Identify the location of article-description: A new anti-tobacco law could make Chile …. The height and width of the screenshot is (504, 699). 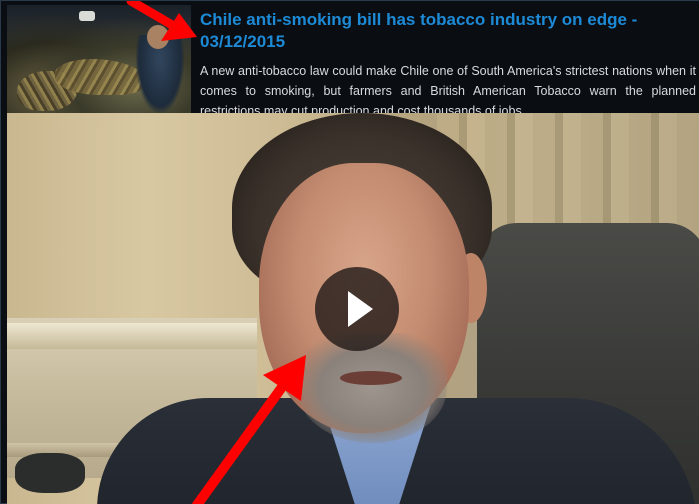
(448, 88).